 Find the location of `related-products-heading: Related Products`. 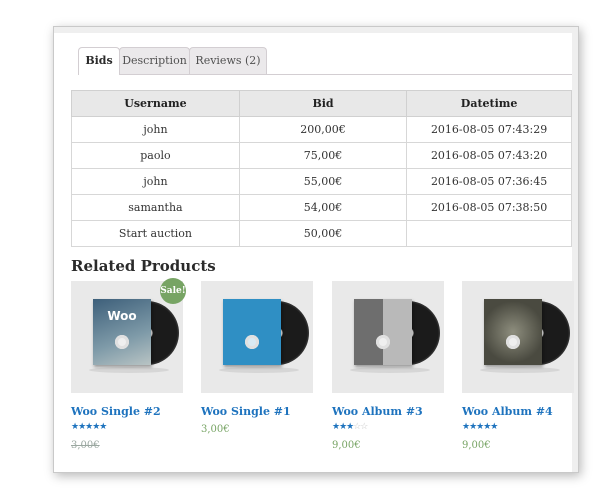

related-products-heading: Related Products is located at coordinates (143, 266).